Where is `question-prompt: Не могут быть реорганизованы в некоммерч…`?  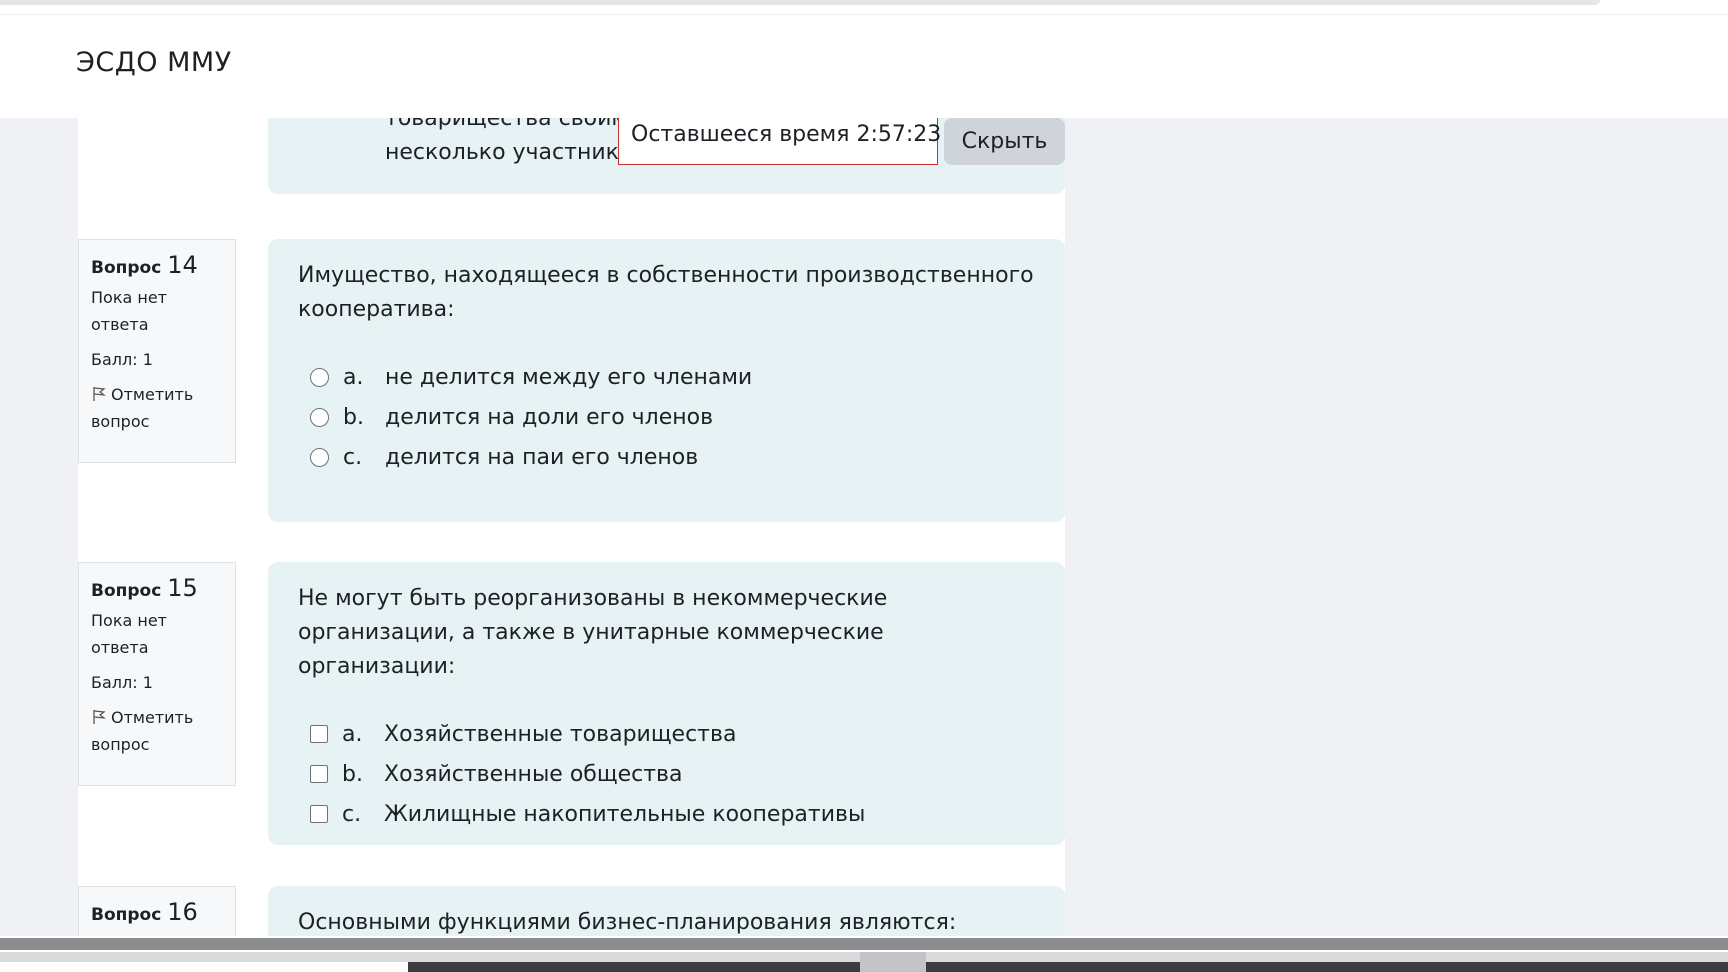
question-prompt: Не могут быть реорганизованы в некоммерч… is located at coordinates (593, 632).